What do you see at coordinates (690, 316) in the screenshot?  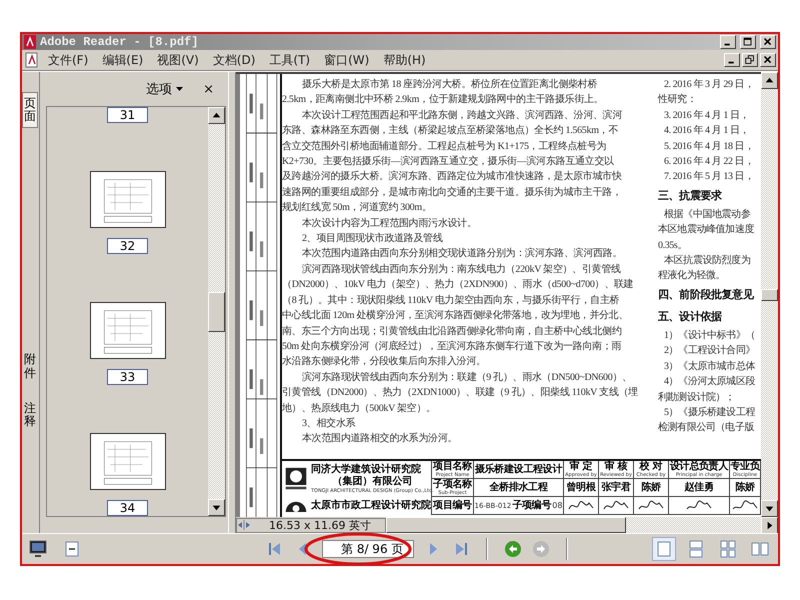 I see `section-heading: 五、设计依据` at bounding box center [690, 316].